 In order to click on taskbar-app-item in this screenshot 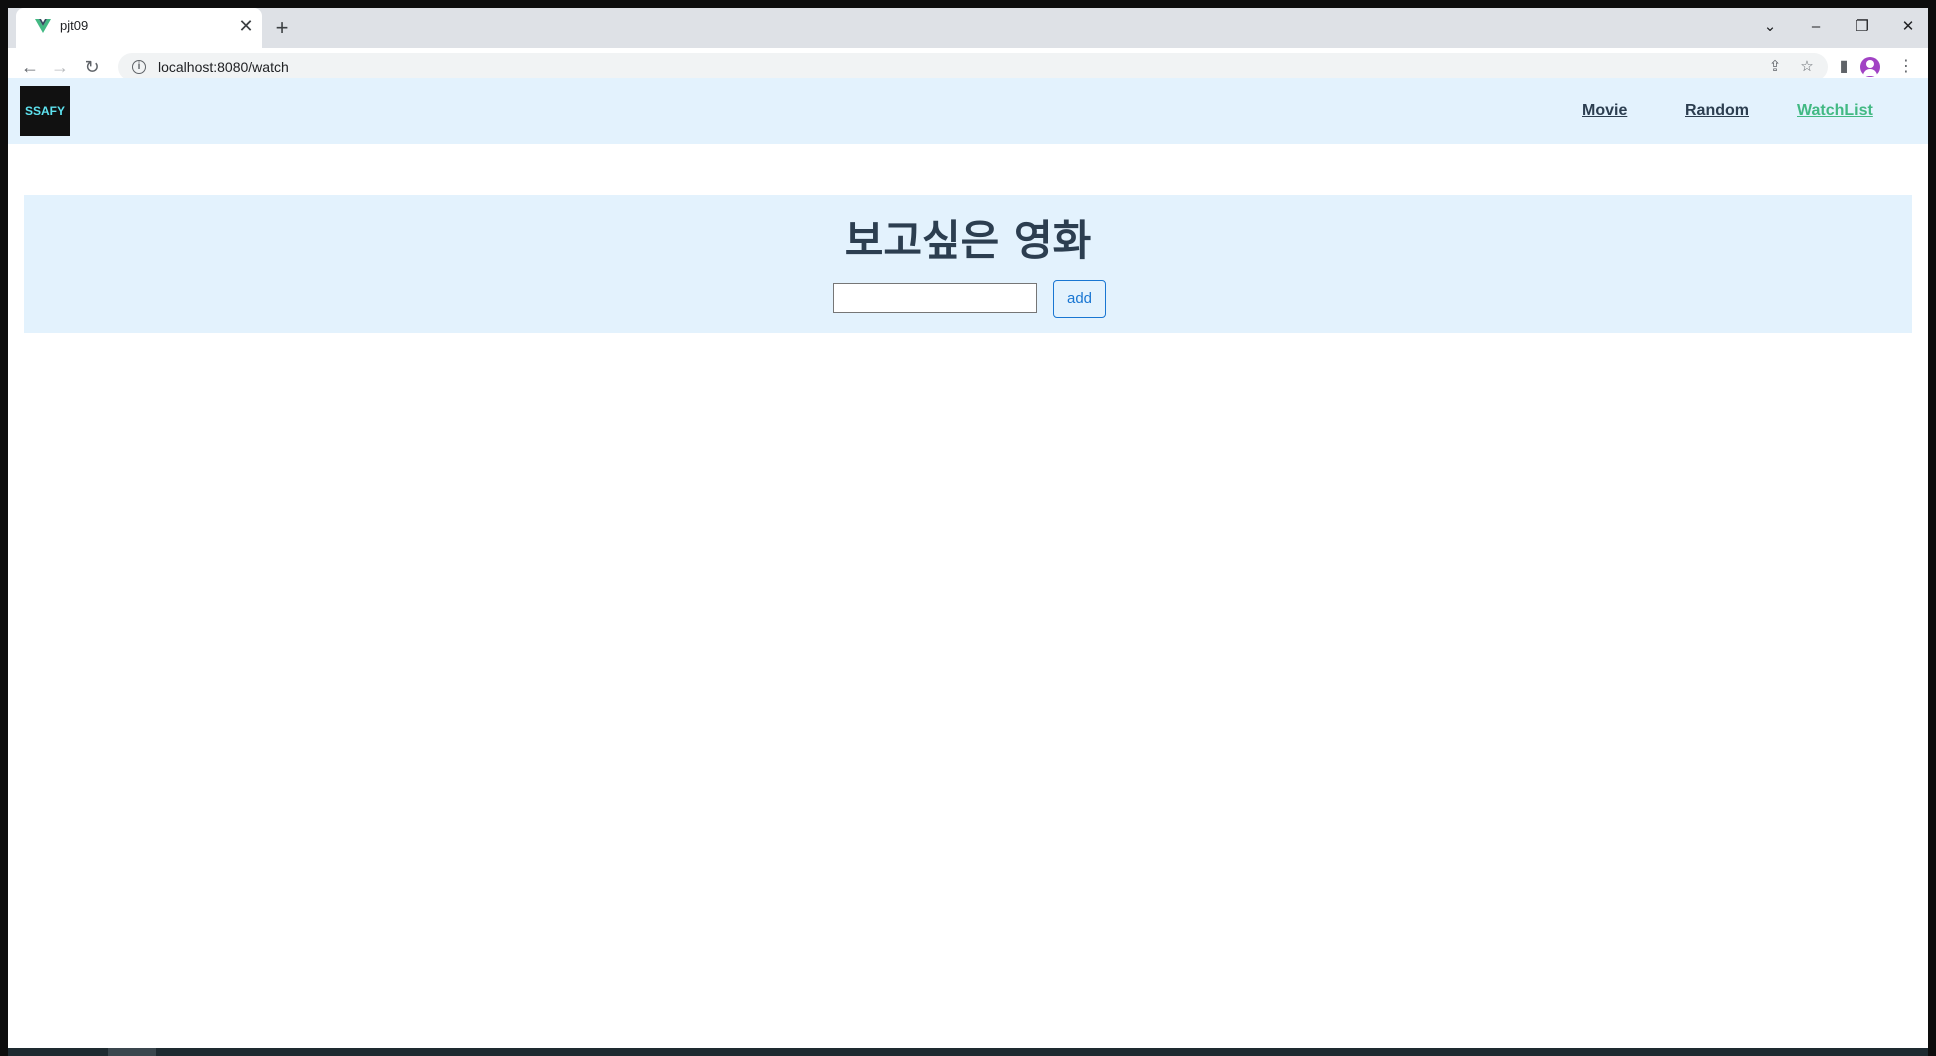, I will do `click(132, 1052)`.